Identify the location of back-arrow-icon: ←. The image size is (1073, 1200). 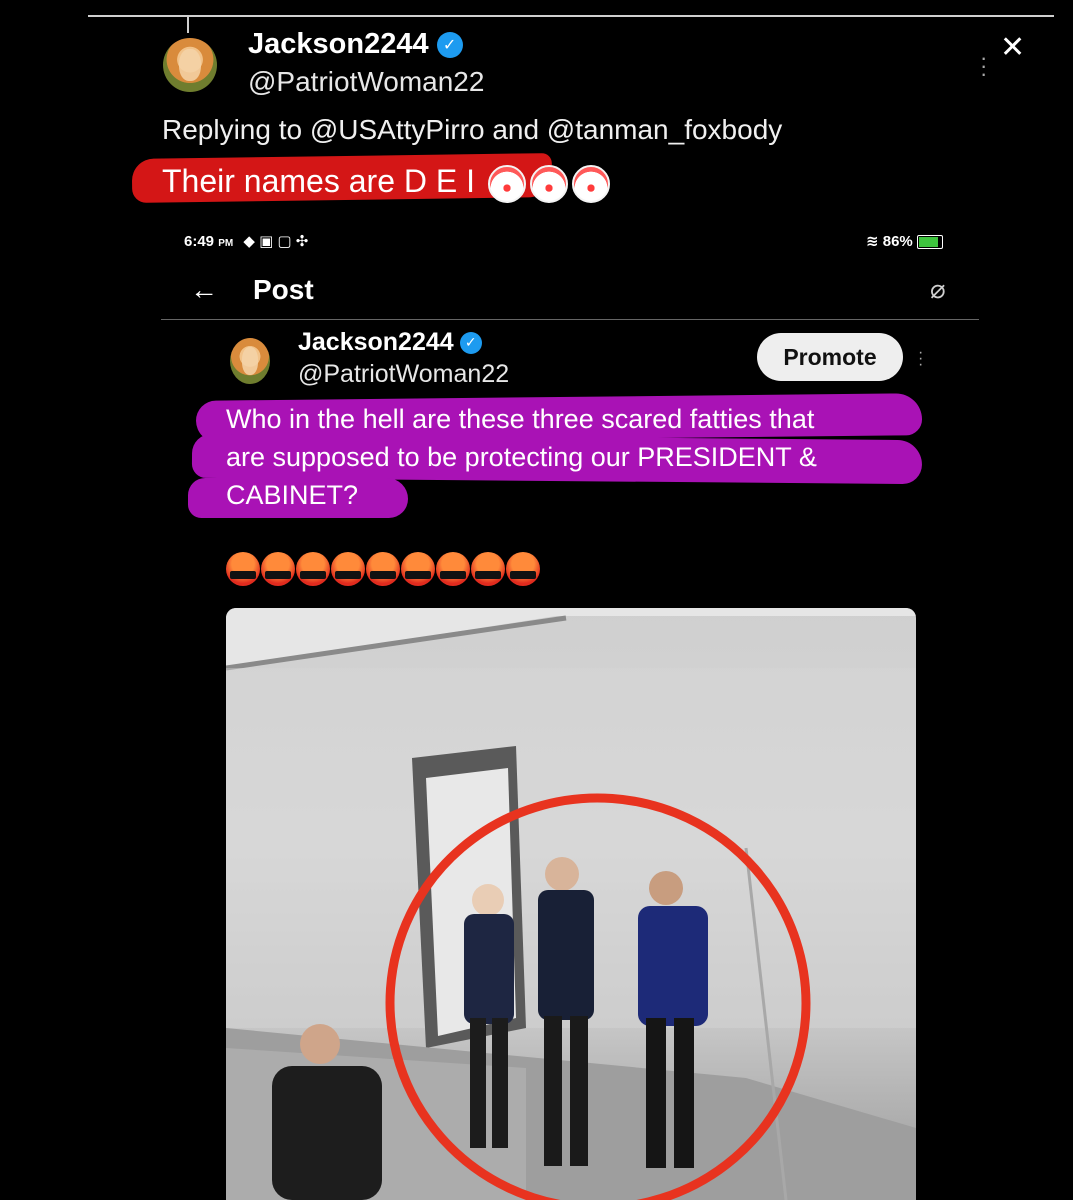
(204, 290).